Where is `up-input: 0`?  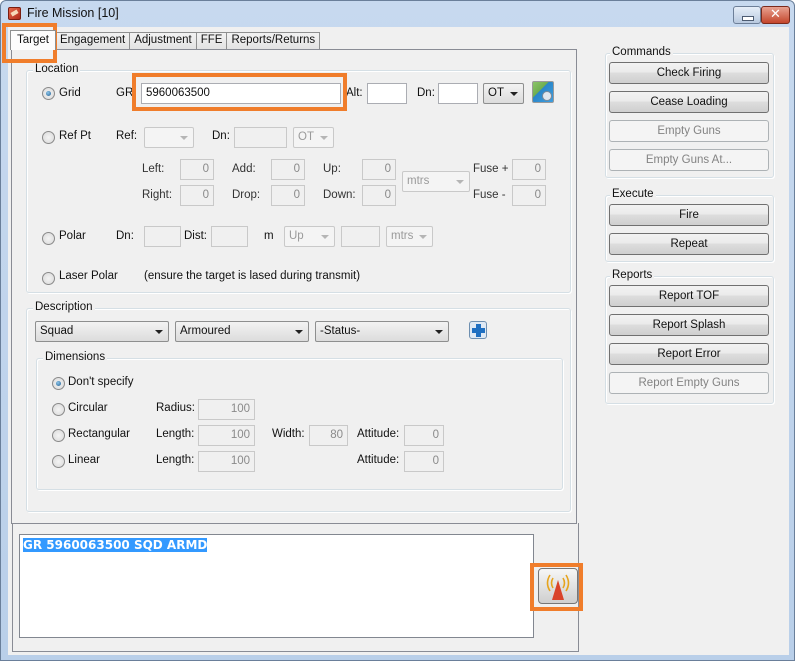
up-input: 0 is located at coordinates (379, 169).